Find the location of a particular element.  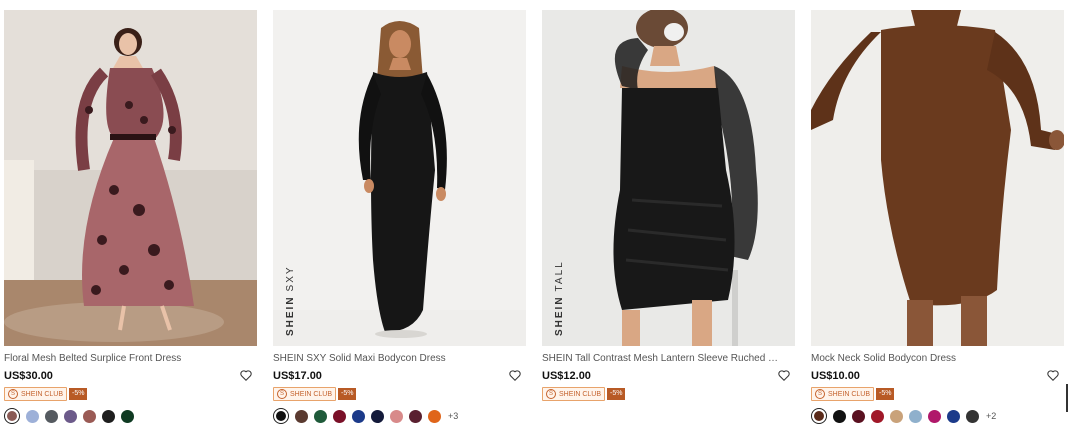

brand-tag: SHEIN SXY is located at coordinates (290, 300).